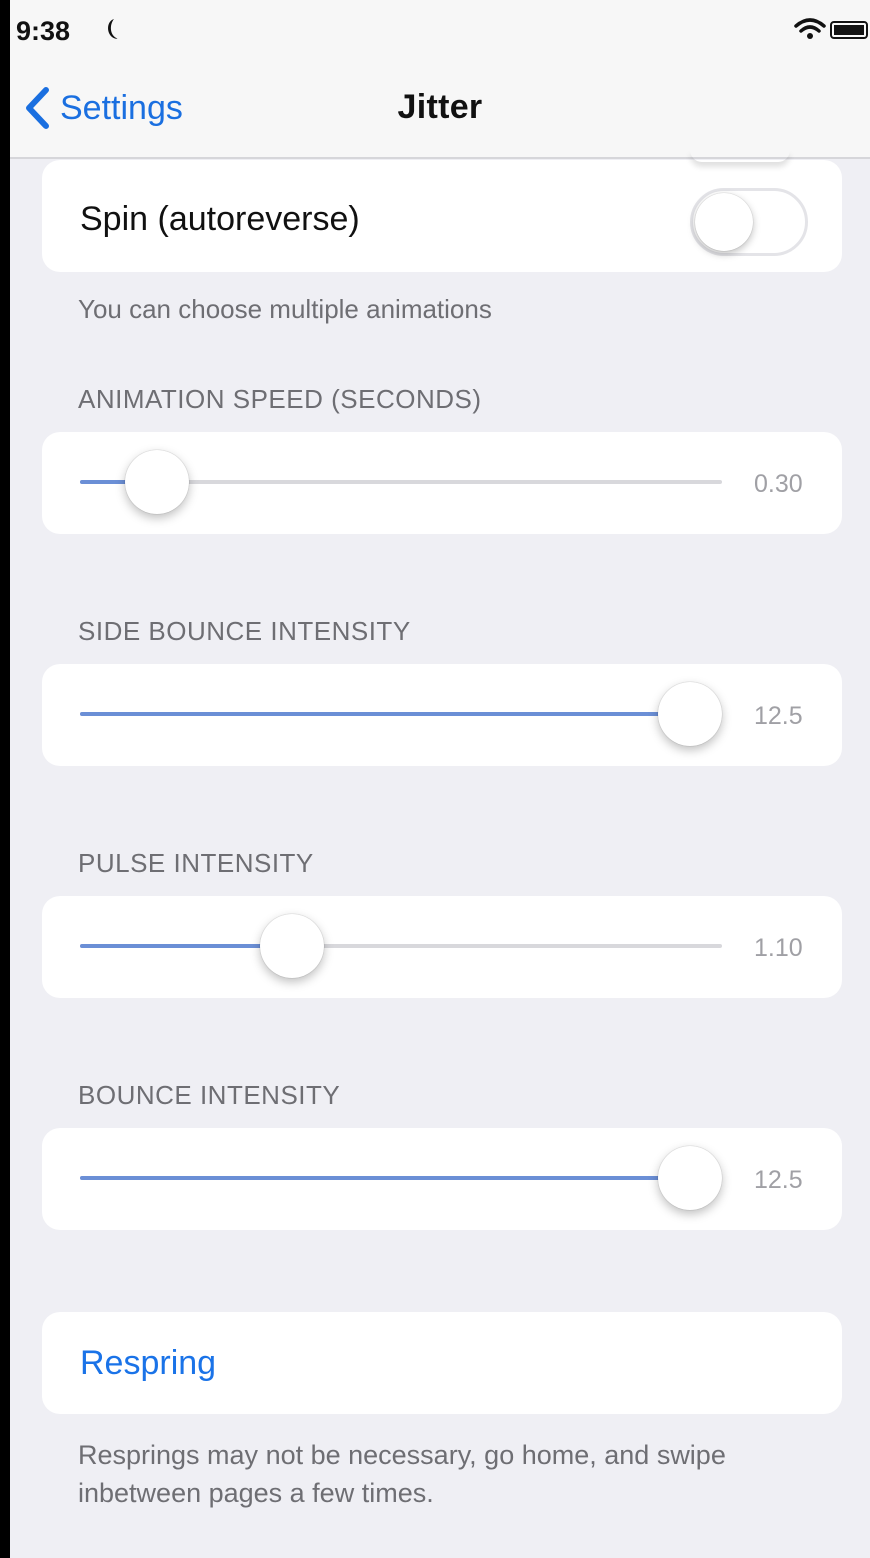  Describe the element at coordinates (442, 1363) in the screenshot. I see `respring-card: Respring` at that location.